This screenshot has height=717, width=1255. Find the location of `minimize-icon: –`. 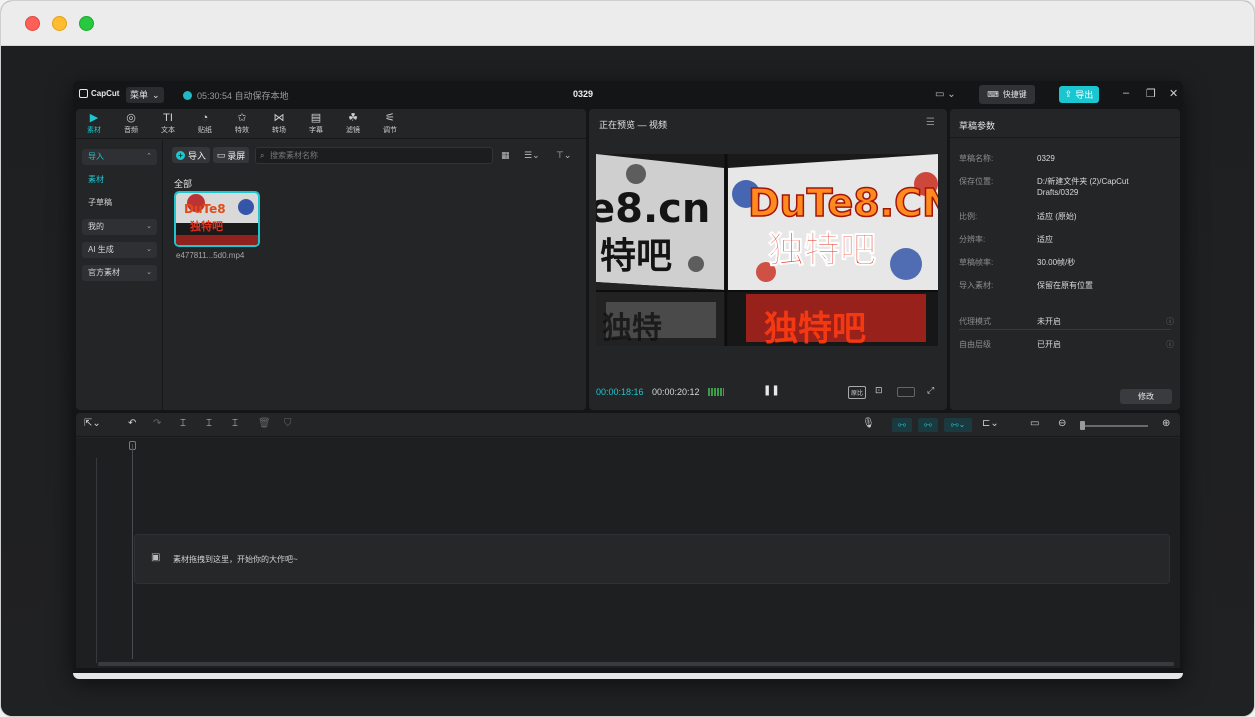

minimize-icon: – is located at coordinates (1126, 93).